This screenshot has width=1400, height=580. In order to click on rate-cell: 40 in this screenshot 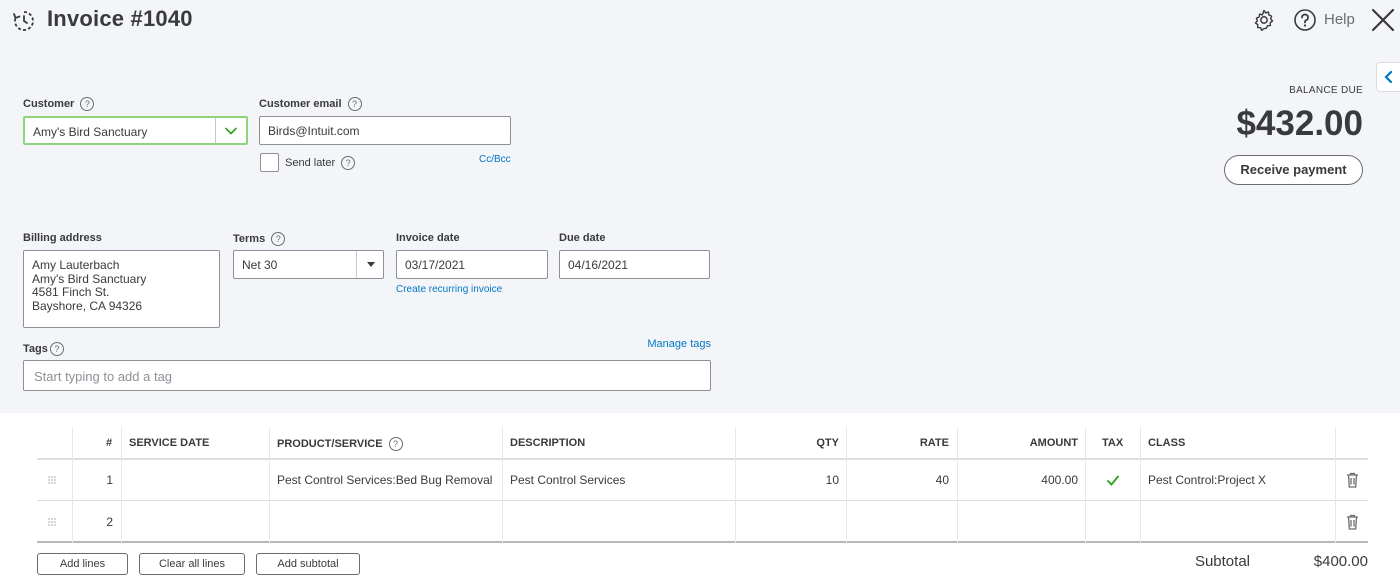, I will do `click(918, 480)`.